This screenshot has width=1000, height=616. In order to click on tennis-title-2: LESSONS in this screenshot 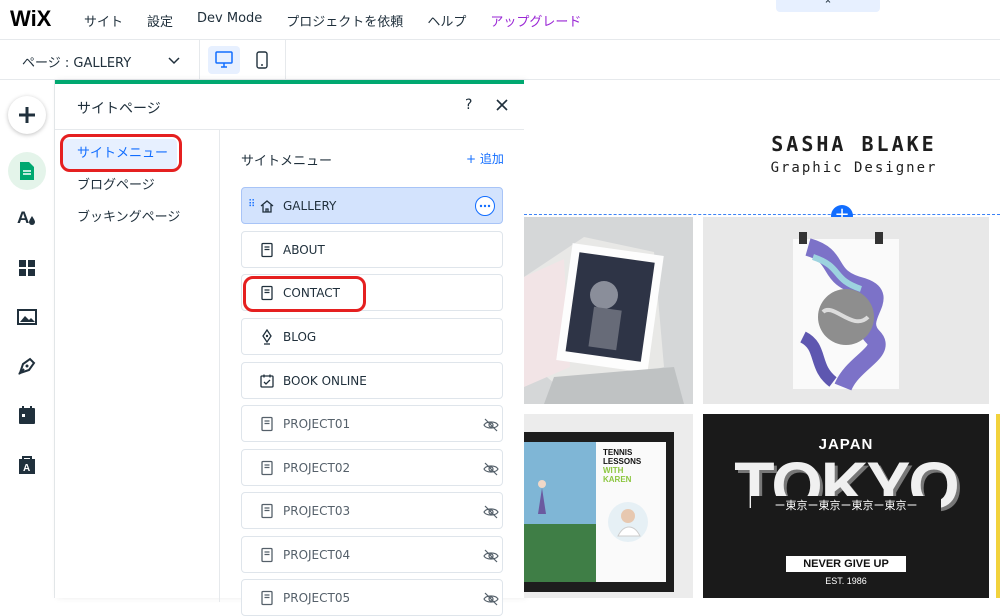, I will do `click(622, 461)`.